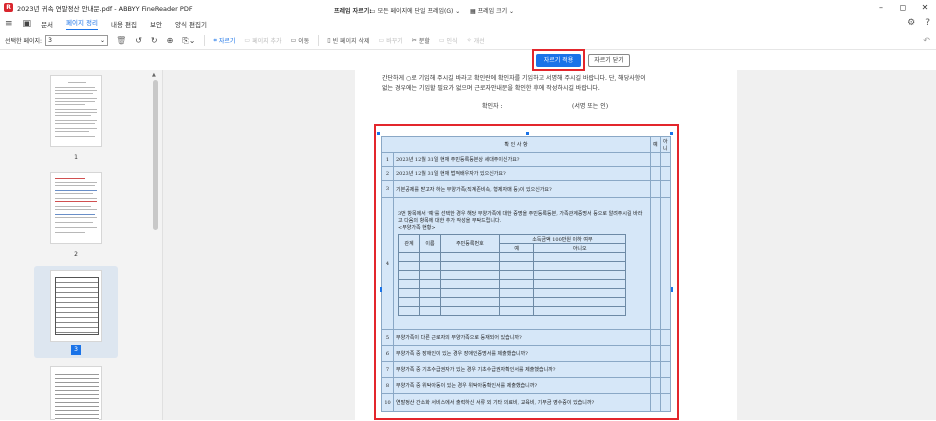 Image resolution: width=936 pixels, height=421 pixels. Describe the element at coordinates (476, 40) in the screenshot. I see `improve-button: ✧ 개선` at that location.